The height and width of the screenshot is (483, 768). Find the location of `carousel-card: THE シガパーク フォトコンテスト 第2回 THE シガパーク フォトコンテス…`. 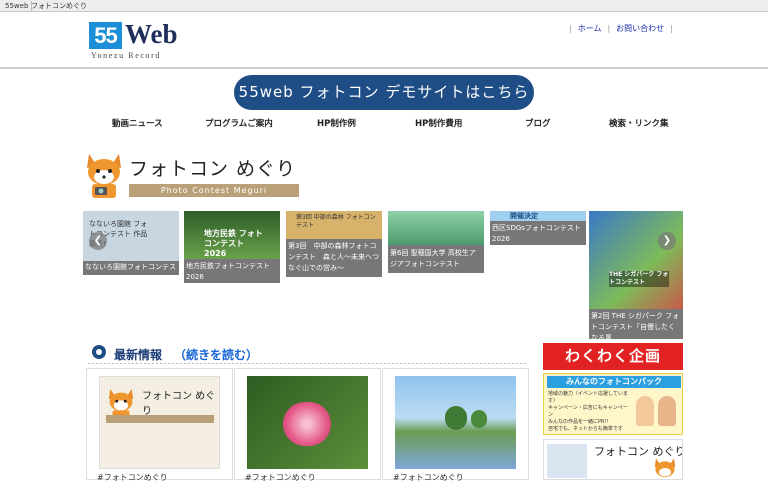

carousel-card: THE シガパーク フォトコンテスト 第2回 THE シガパーク フォトコンテス… is located at coordinates (636, 275).